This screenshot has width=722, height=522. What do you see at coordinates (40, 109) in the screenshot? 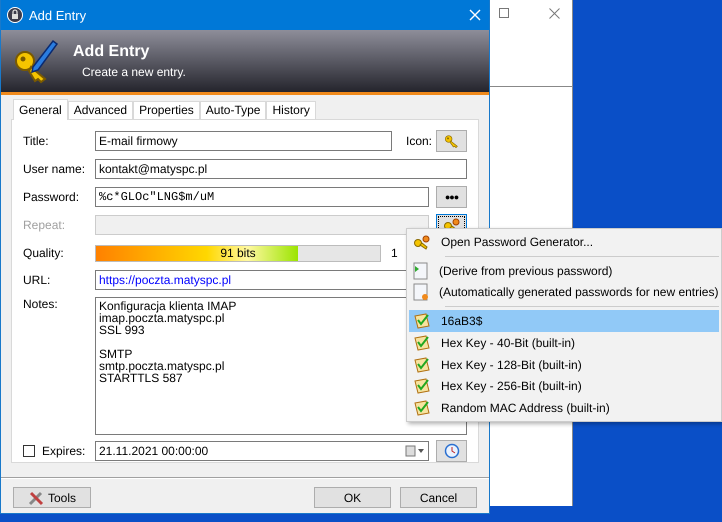
I see `tab: General` at bounding box center [40, 109].